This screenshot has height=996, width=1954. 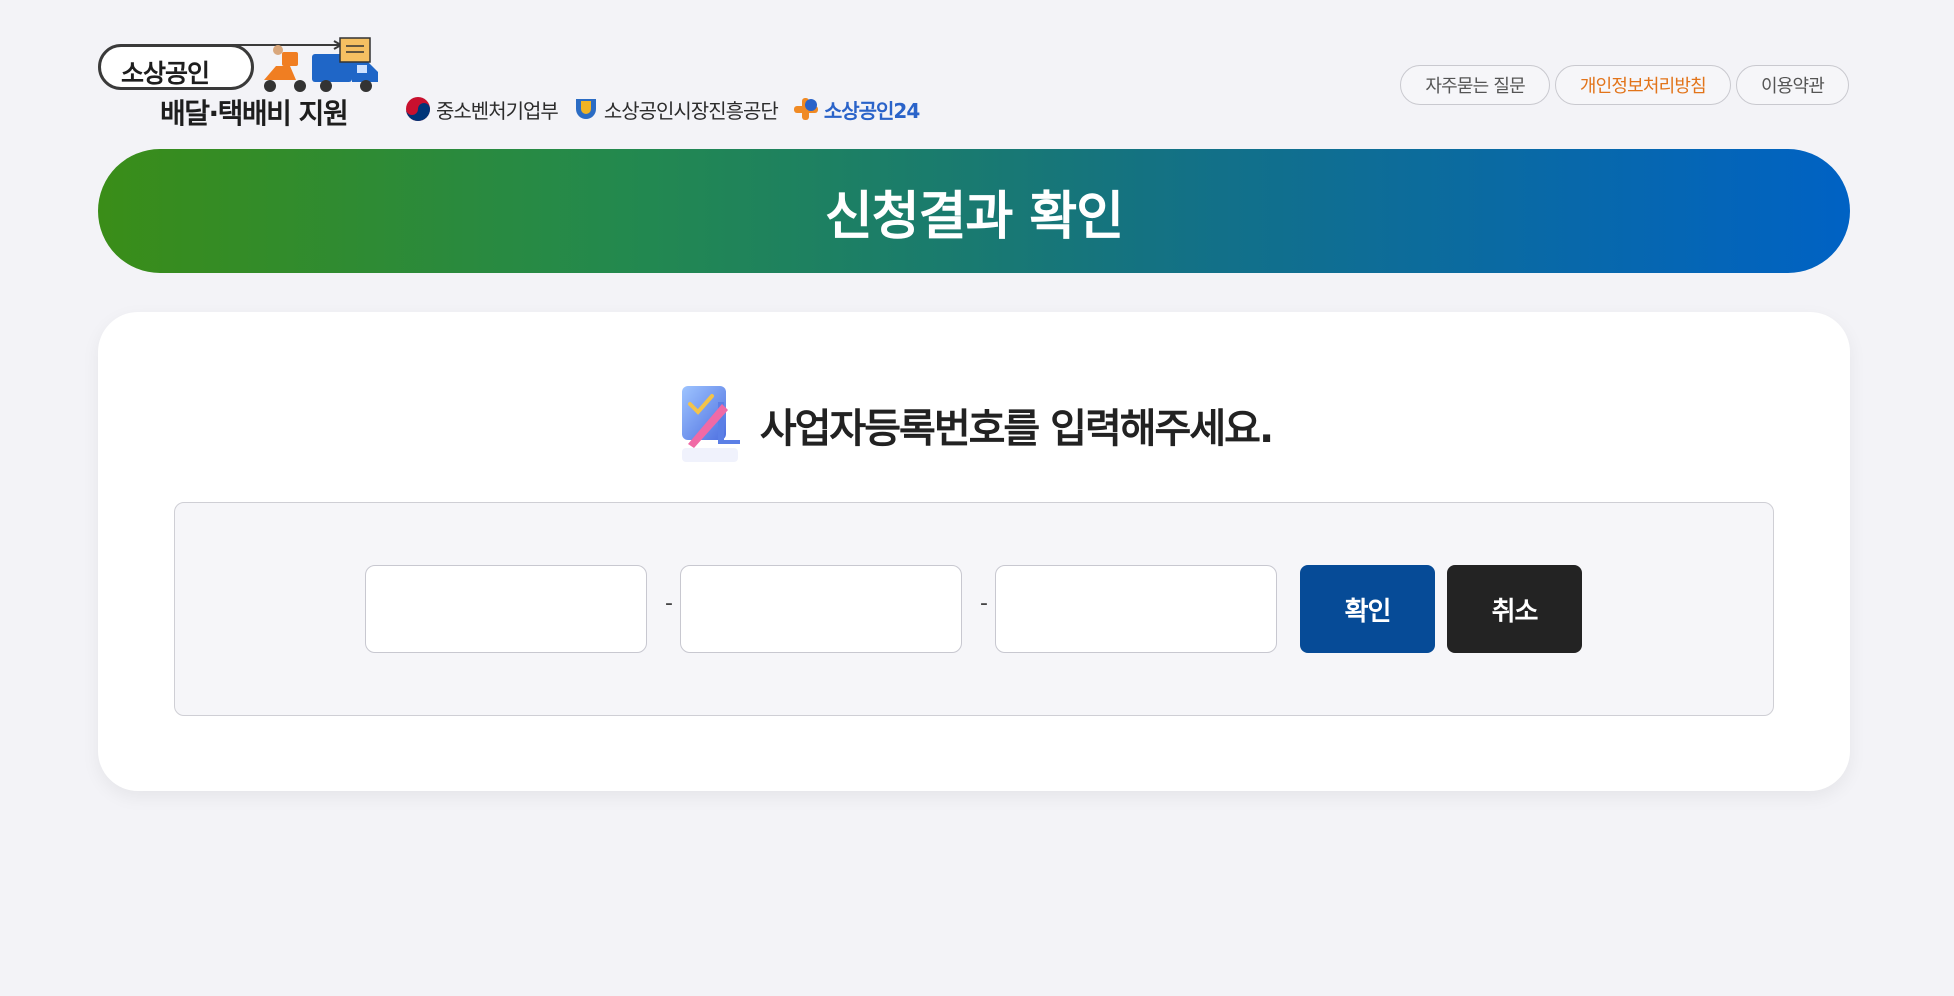 I want to click on terms-link: 이용약관, so click(x=1792, y=85).